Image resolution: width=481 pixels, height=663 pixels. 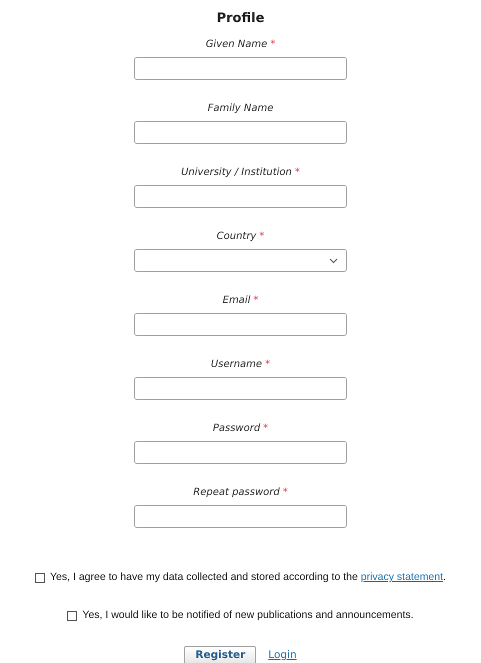 I want to click on chevron-down-icon, so click(x=333, y=261).